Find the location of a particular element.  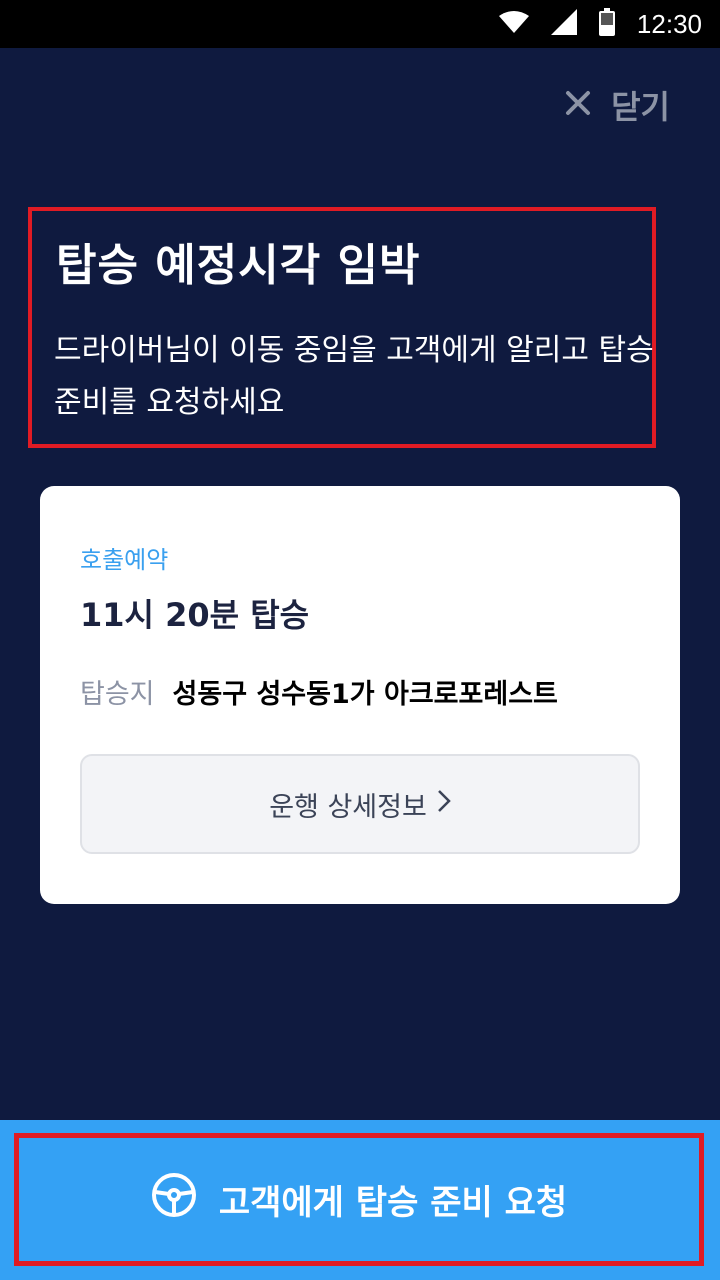

close-label: 닫기 is located at coordinates (640, 107).